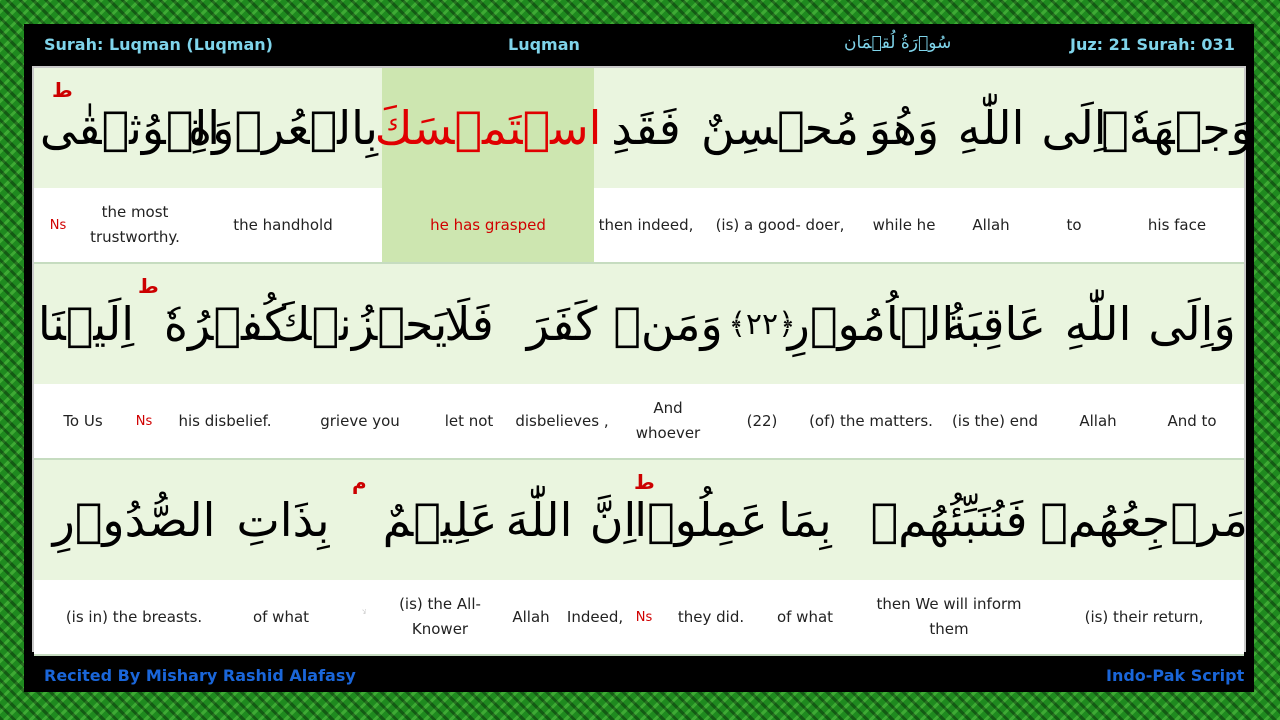  Describe the element at coordinates (805, 520) in the screenshot. I see `arabic-word: بِمَا` at that location.